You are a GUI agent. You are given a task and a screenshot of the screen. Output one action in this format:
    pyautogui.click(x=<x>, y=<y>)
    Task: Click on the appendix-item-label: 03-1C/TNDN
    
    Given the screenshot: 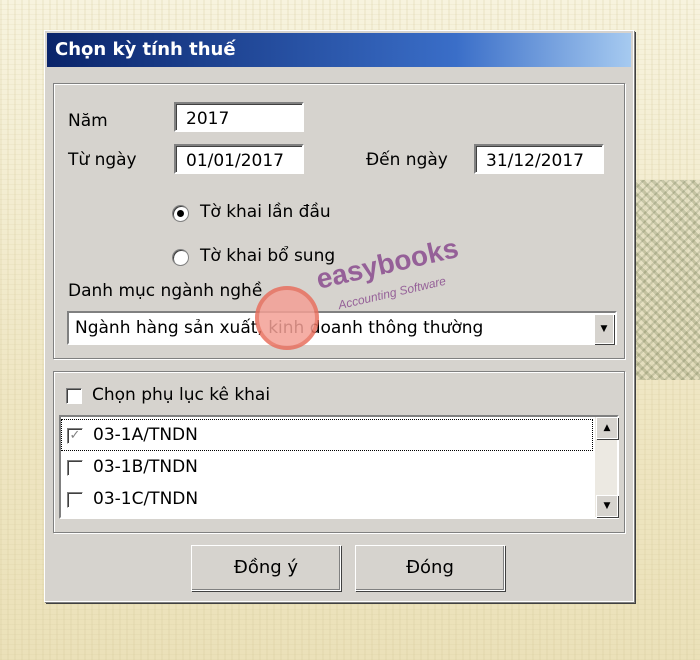 What is the action you would take?
    pyautogui.click(x=146, y=499)
    